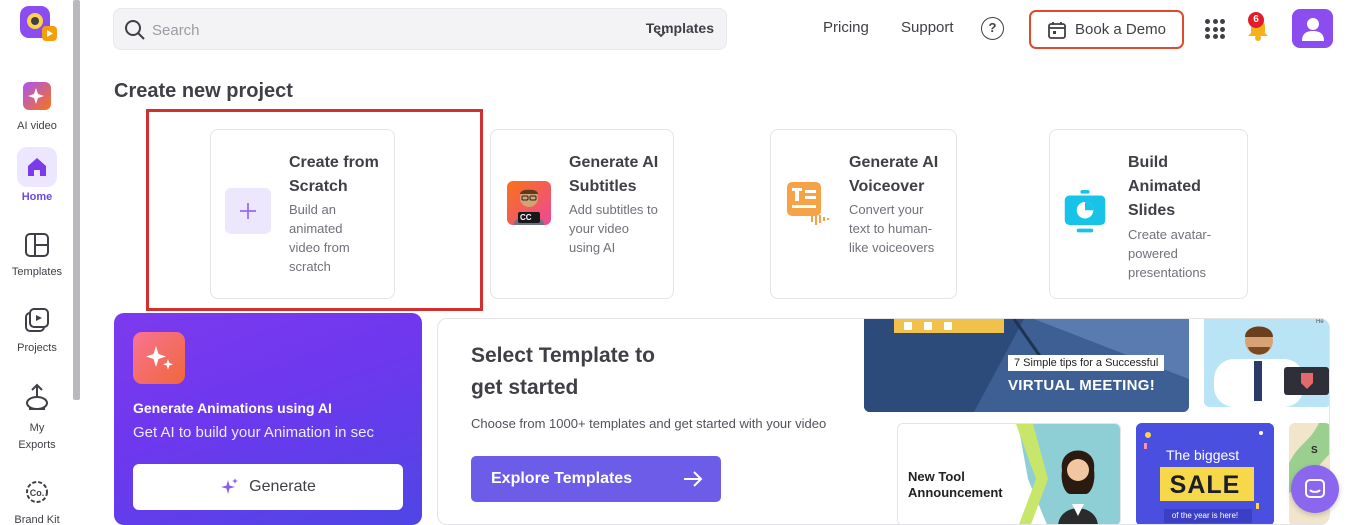 This screenshot has height=525, width=1359. I want to click on svg-text: He, so click(1320, 322).